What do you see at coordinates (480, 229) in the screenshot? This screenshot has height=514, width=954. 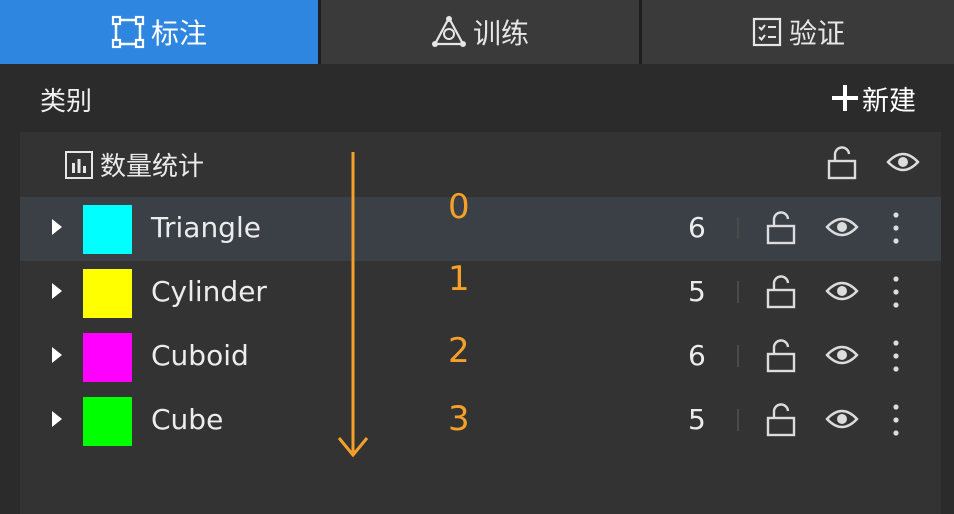 I see `category-row: Triangle 6` at bounding box center [480, 229].